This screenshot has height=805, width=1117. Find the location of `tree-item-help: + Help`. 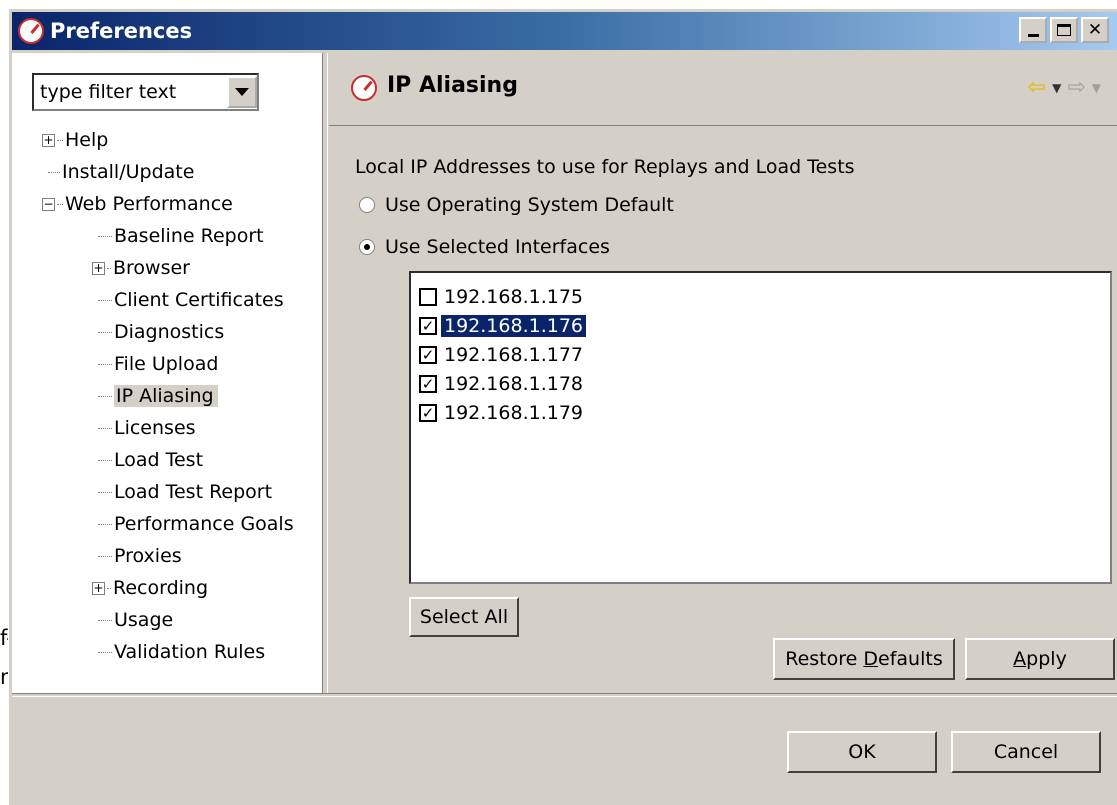

tree-item-help: + Help is located at coordinates (75, 140).